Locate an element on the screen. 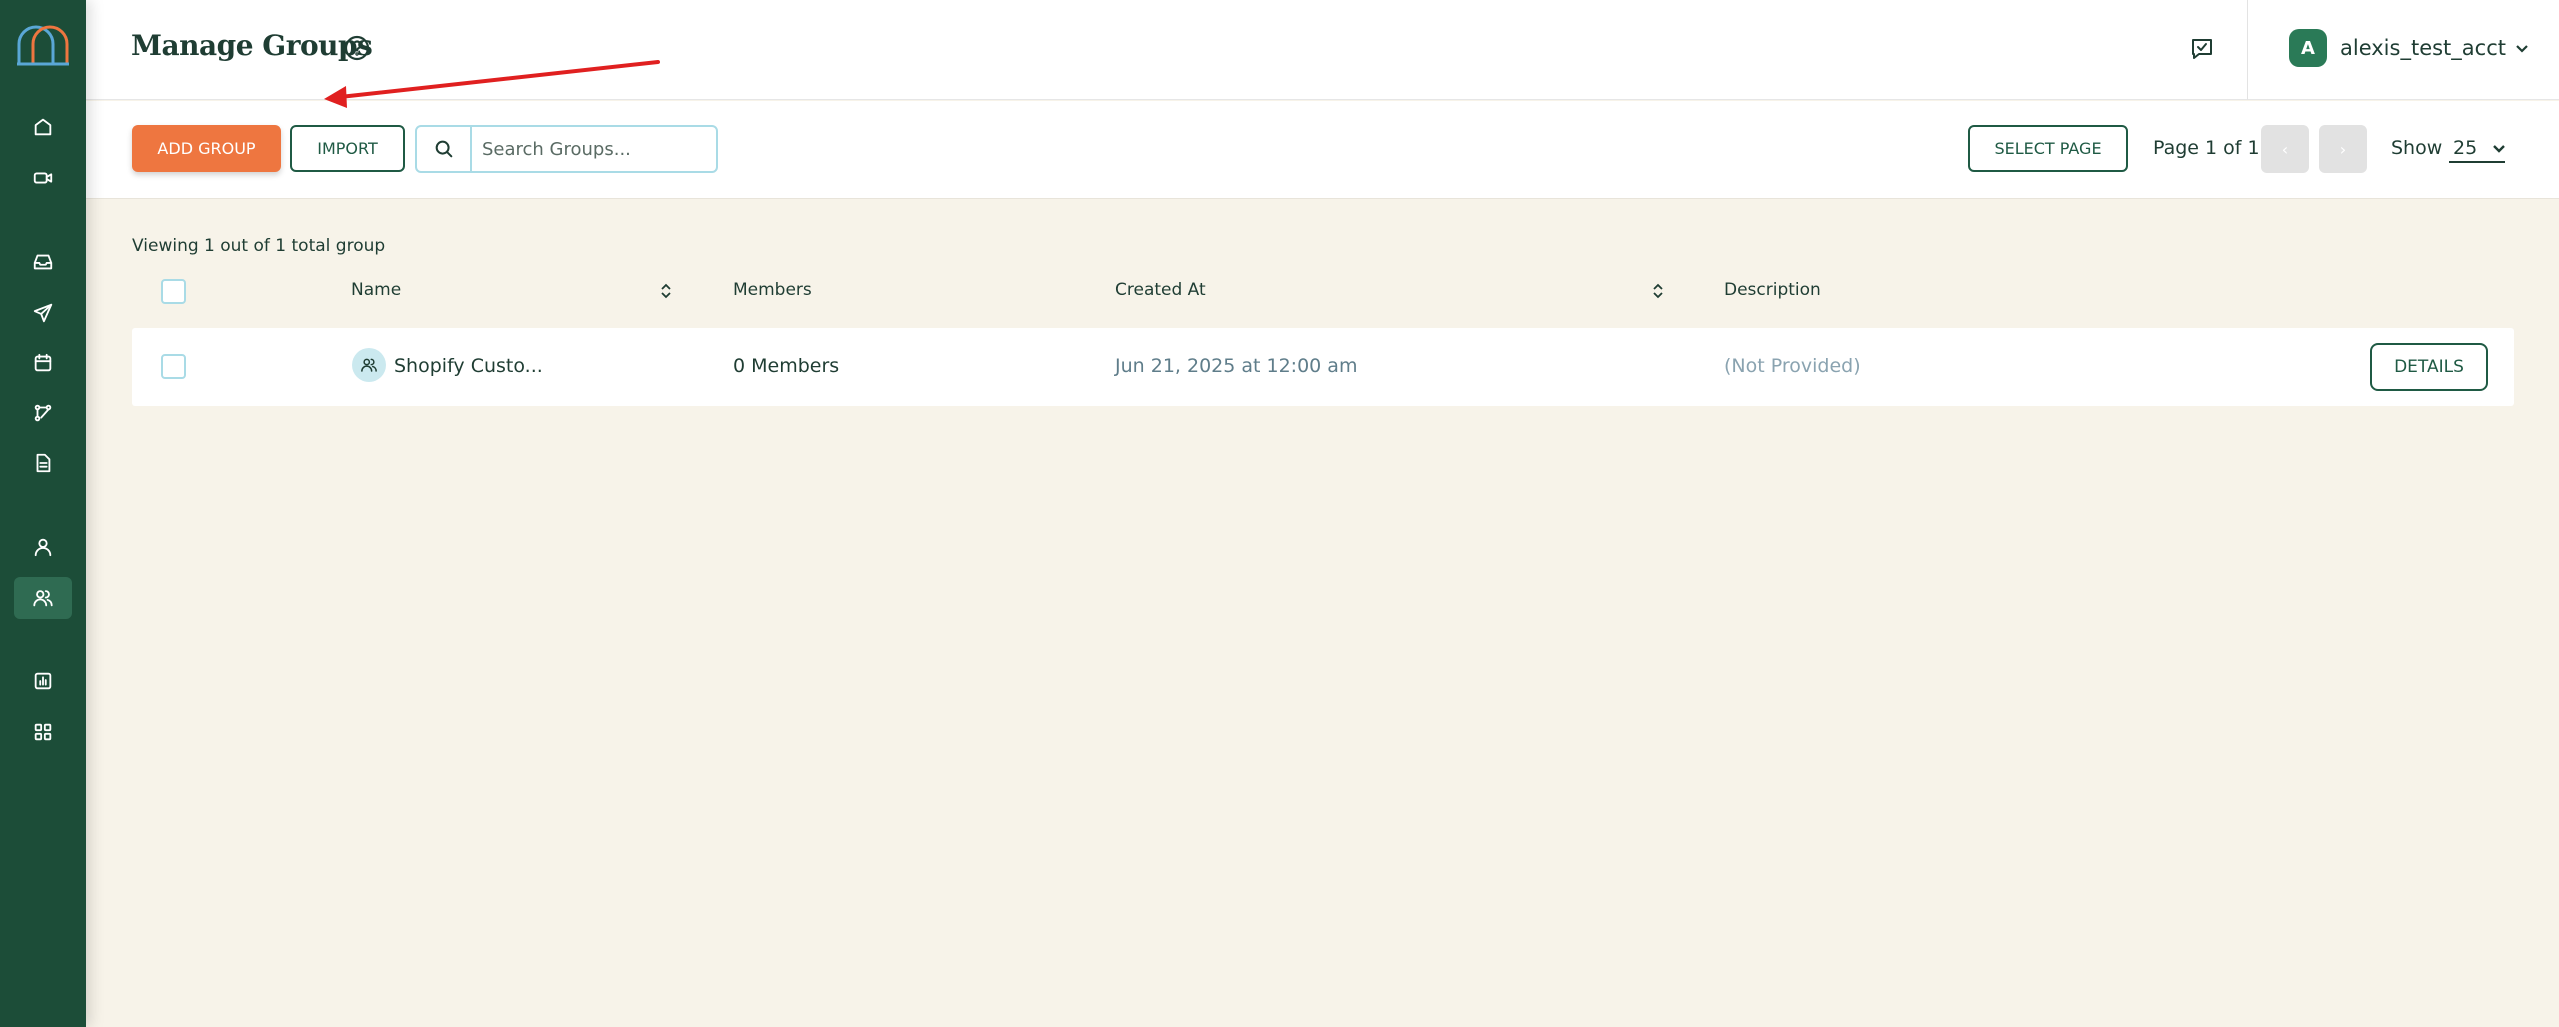  account-menu: A alexis_test_acct is located at coordinates (2409, 48).